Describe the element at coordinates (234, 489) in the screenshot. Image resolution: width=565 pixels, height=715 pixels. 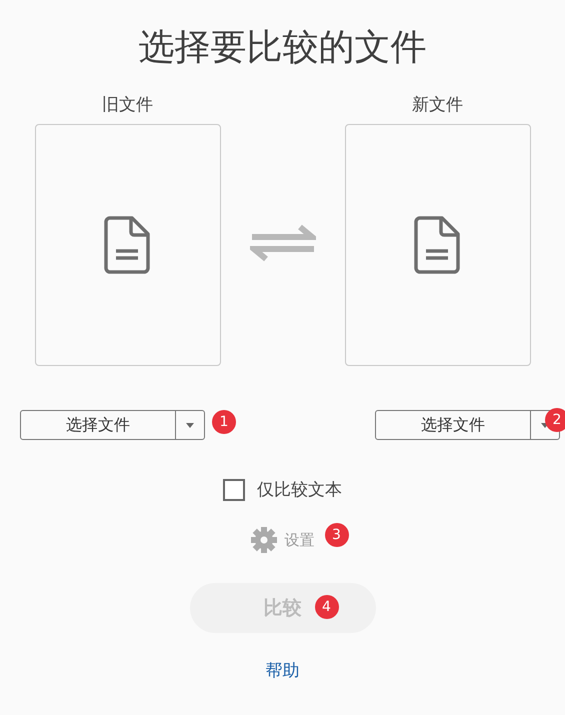
I see `checkbox` at that location.